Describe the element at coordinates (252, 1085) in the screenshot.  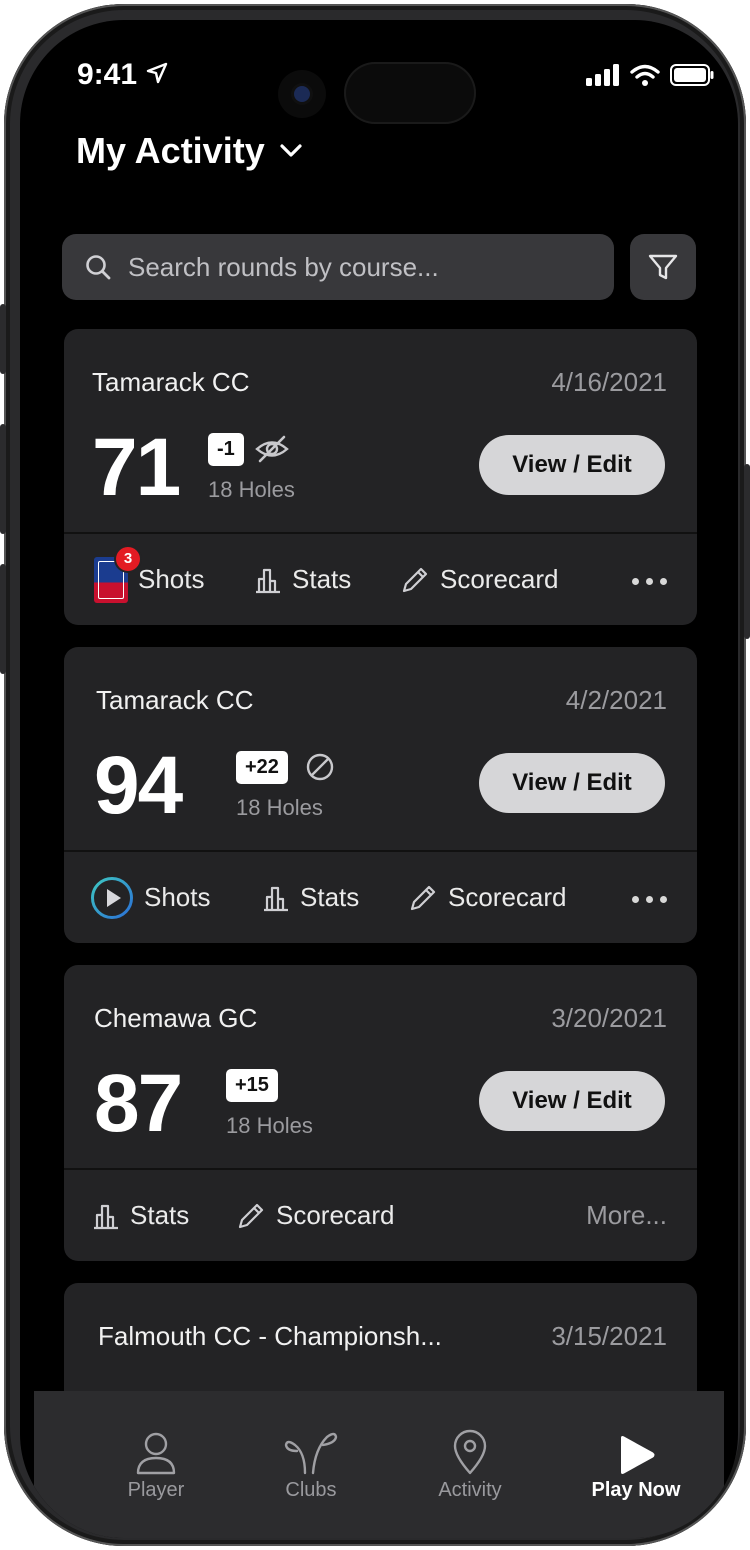
I see `to-par-badge: +15` at that location.